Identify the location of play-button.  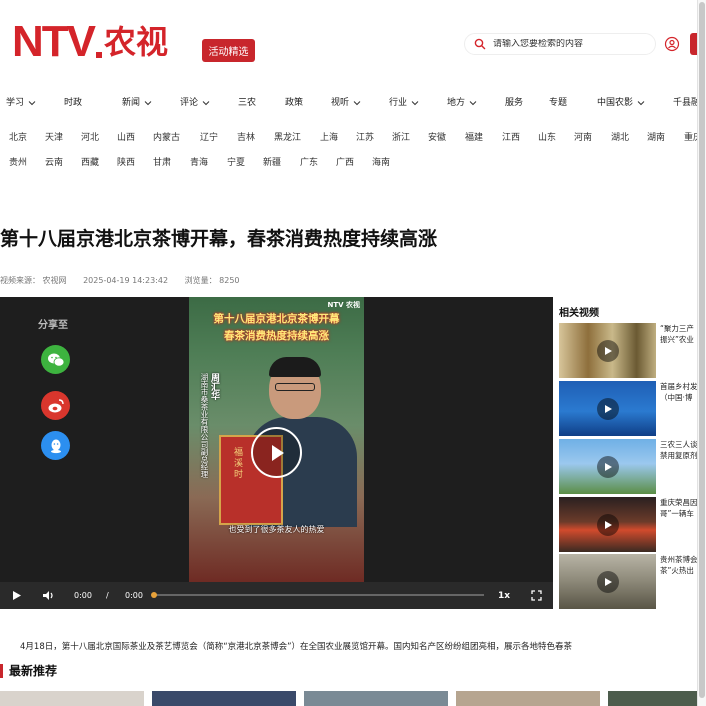
(17, 595).